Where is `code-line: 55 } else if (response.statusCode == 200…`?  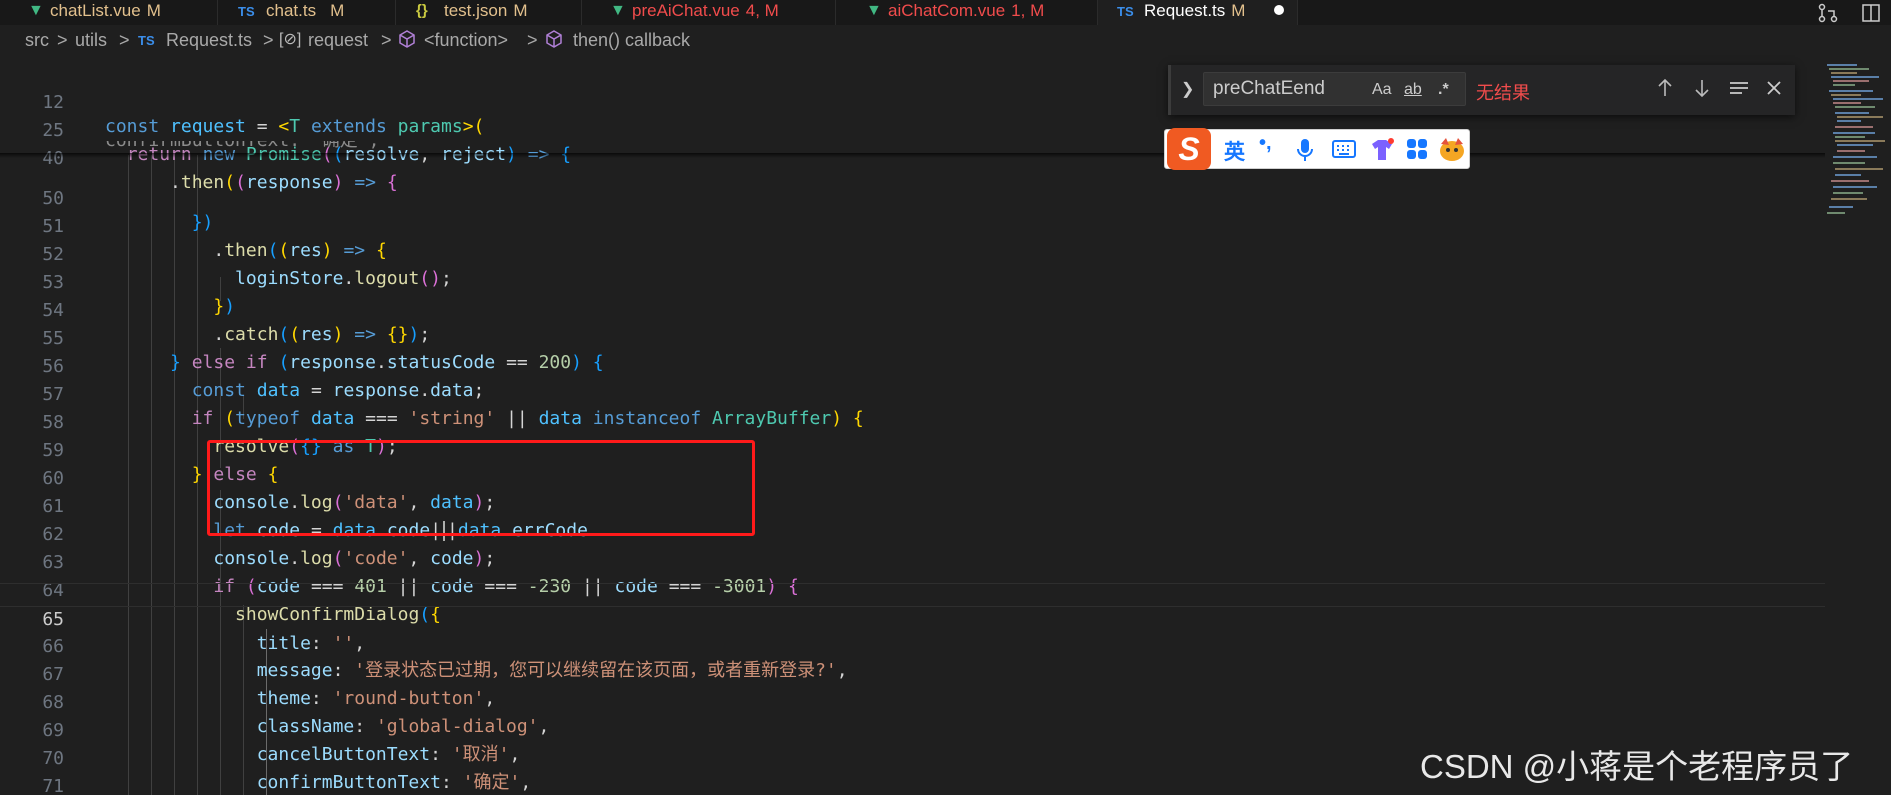 code-line: 55 } else if (response.statusCode == 200… is located at coordinates (912, 338).